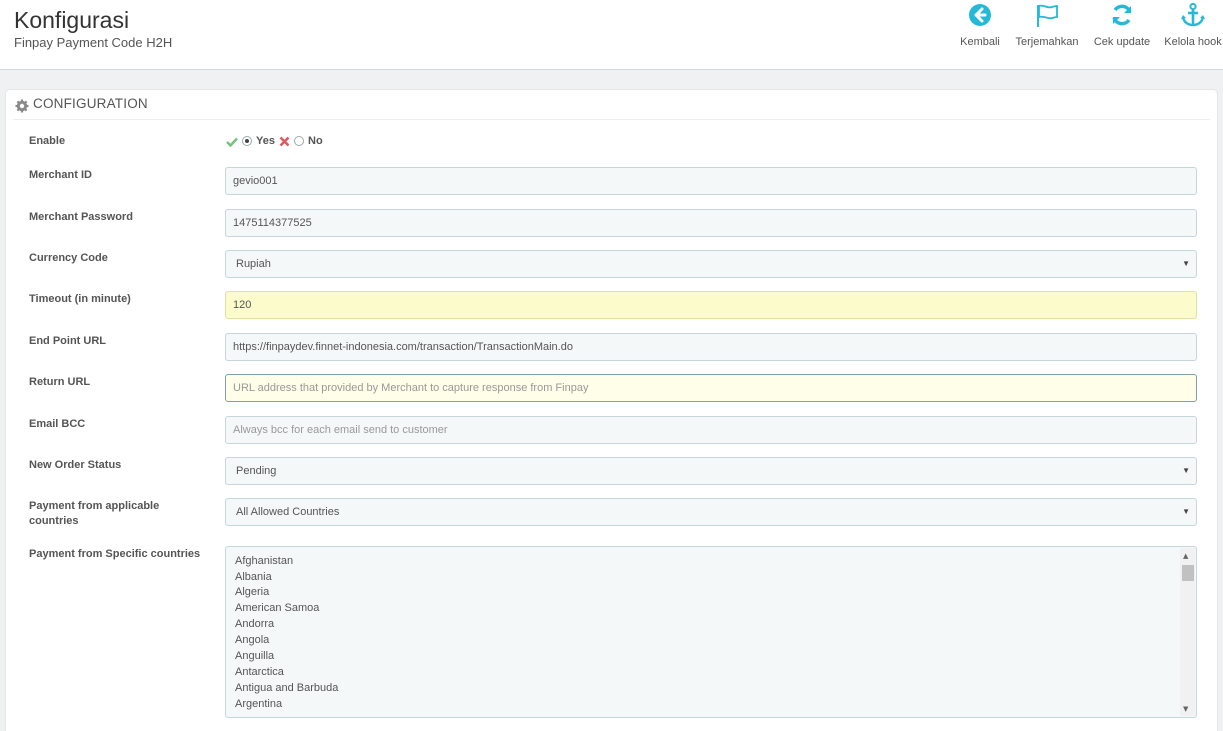 The width and height of the screenshot is (1223, 731). I want to click on check-icon, so click(232, 142).